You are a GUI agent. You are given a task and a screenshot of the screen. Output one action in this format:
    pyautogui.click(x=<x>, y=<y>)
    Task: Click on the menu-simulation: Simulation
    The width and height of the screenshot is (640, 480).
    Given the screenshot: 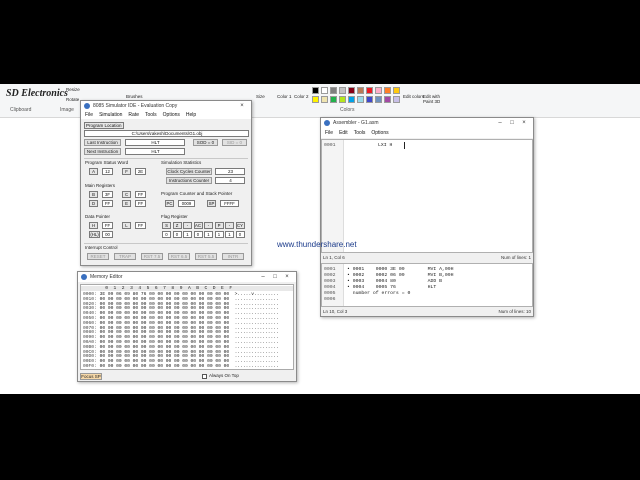 What is the action you would take?
    pyautogui.click(x=110, y=115)
    